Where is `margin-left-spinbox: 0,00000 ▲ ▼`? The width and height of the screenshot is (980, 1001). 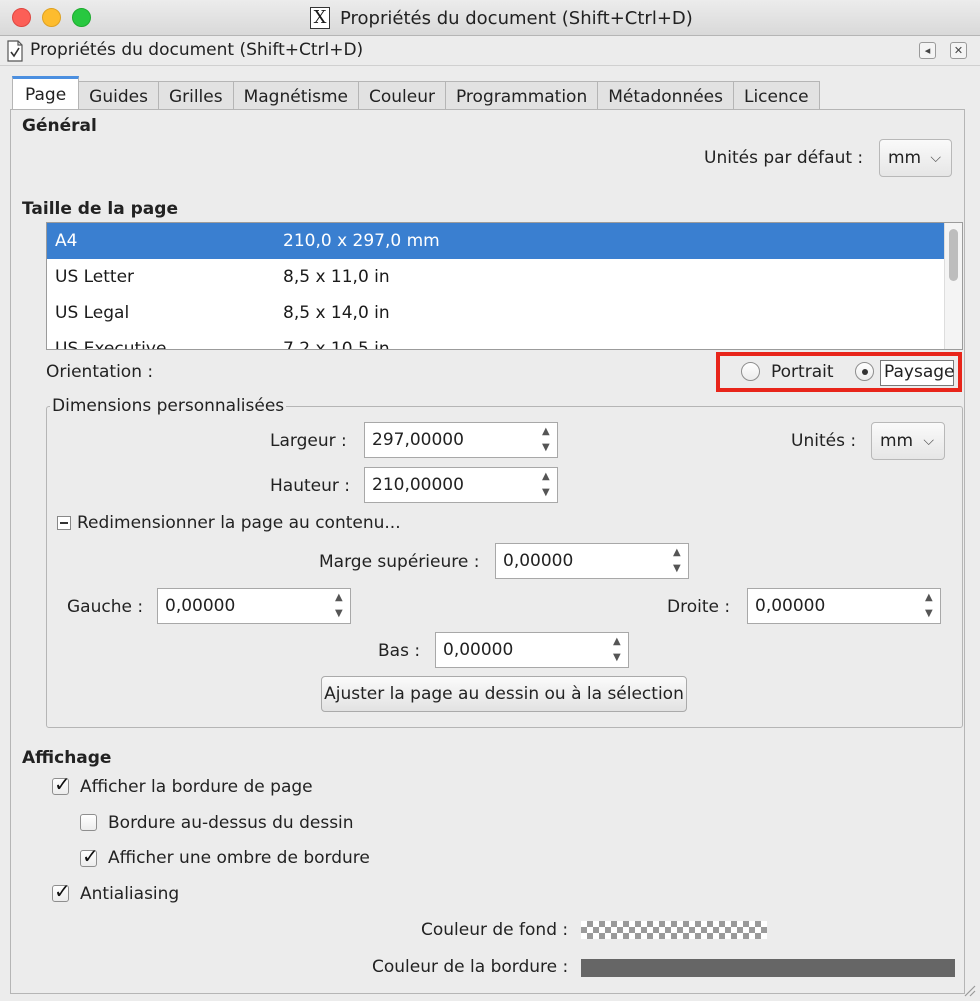
margin-left-spinbox: 0,00000 ▲ ▼ is located at coordinates (254, 606).